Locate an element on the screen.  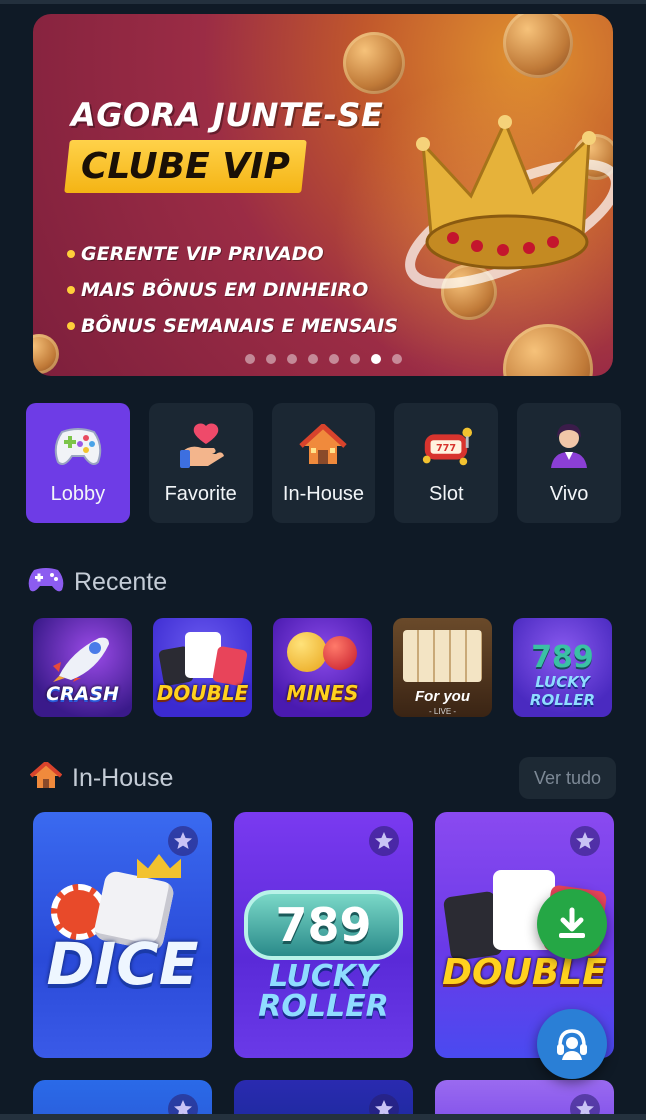
recent-game-for-you: For you - LIVE - is located at coordinates (442, 667).